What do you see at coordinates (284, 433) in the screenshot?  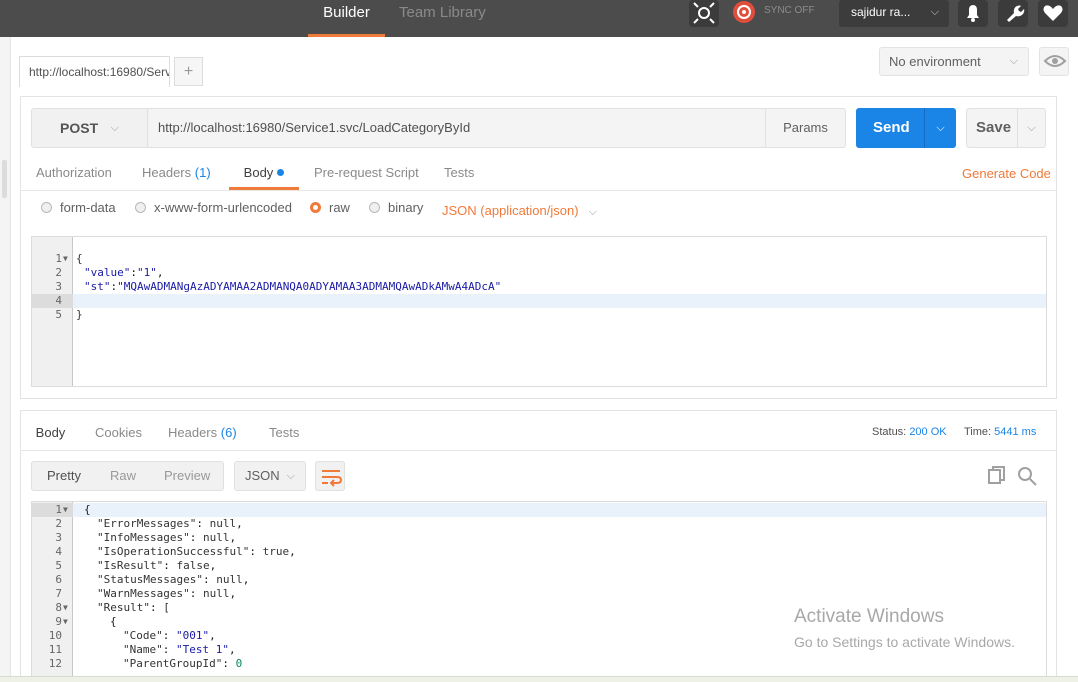 I see `response-tab-tests: Tests` at bounding box center [284, 433].